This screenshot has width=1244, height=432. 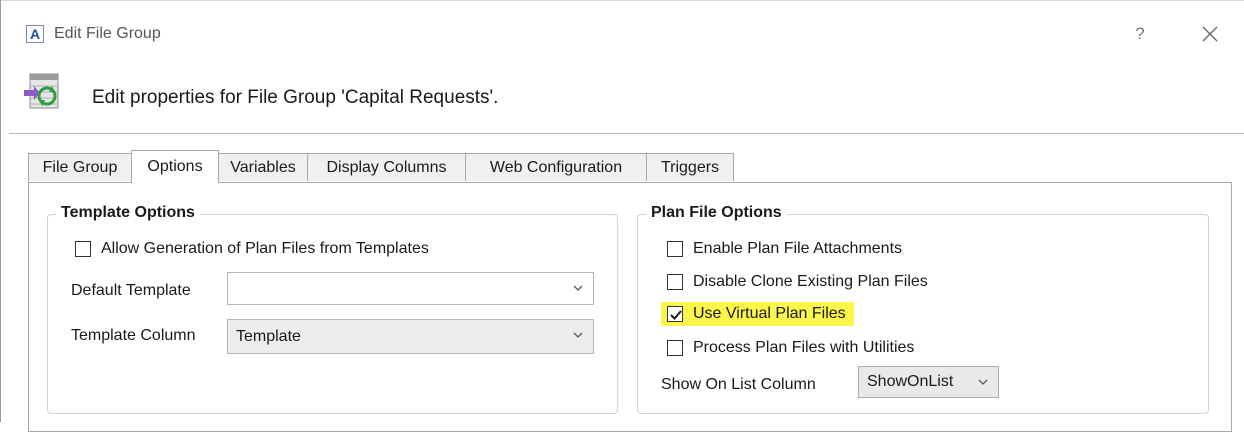 What do you see at coordinates (386, 167) in the screenshot?
I see `tab-display-columns: Display Columns` at bounding box center [386, 167].